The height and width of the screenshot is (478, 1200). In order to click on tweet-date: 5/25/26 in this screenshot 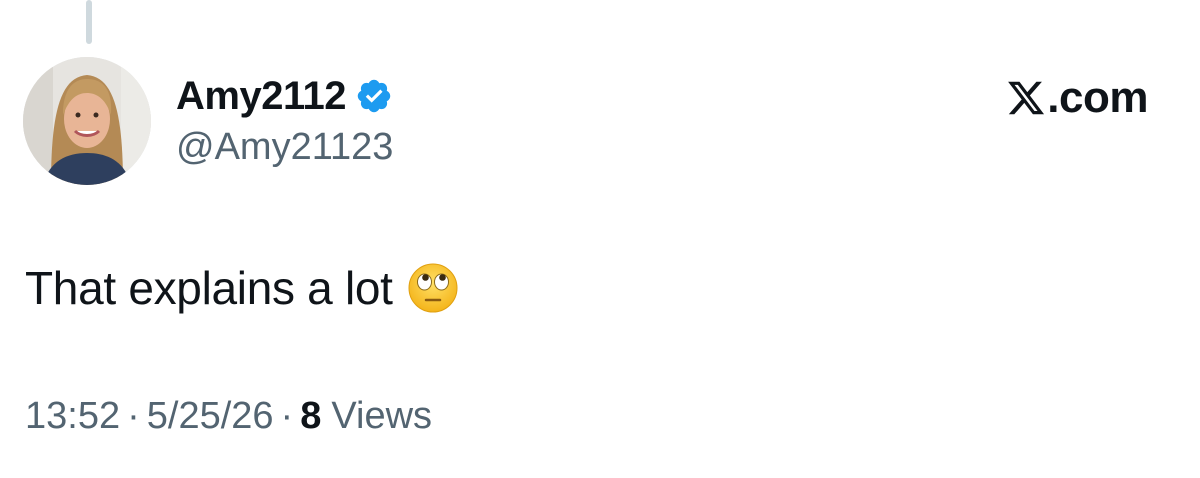, I will do `click(210, 416)`.